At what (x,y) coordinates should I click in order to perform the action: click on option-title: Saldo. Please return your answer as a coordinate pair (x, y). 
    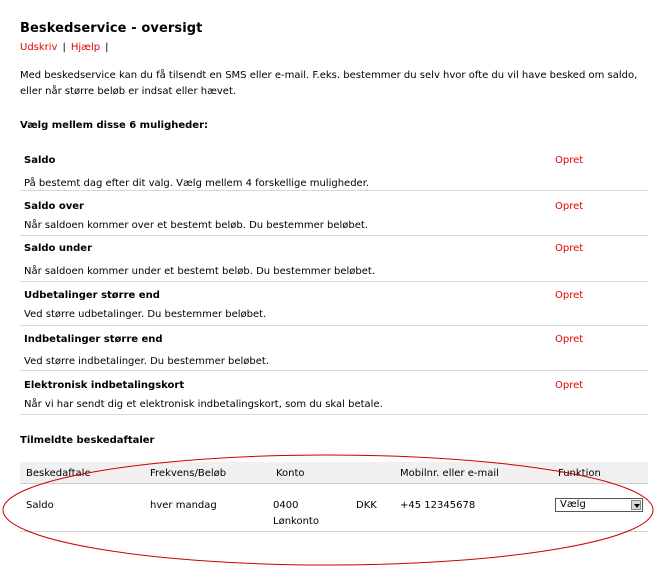
    Looking at the image, I should click on (40, 160).